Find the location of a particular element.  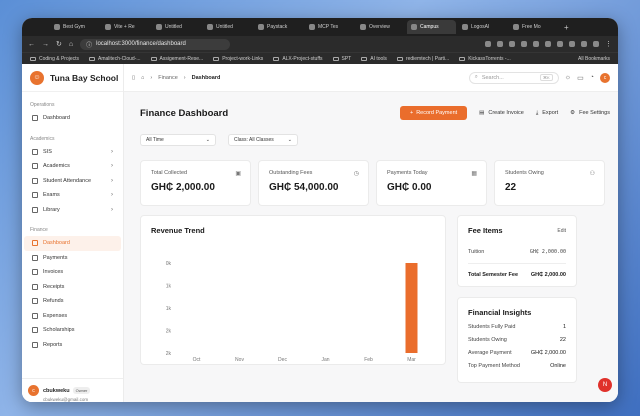

folder-icon is located at coordinates (92, 58).